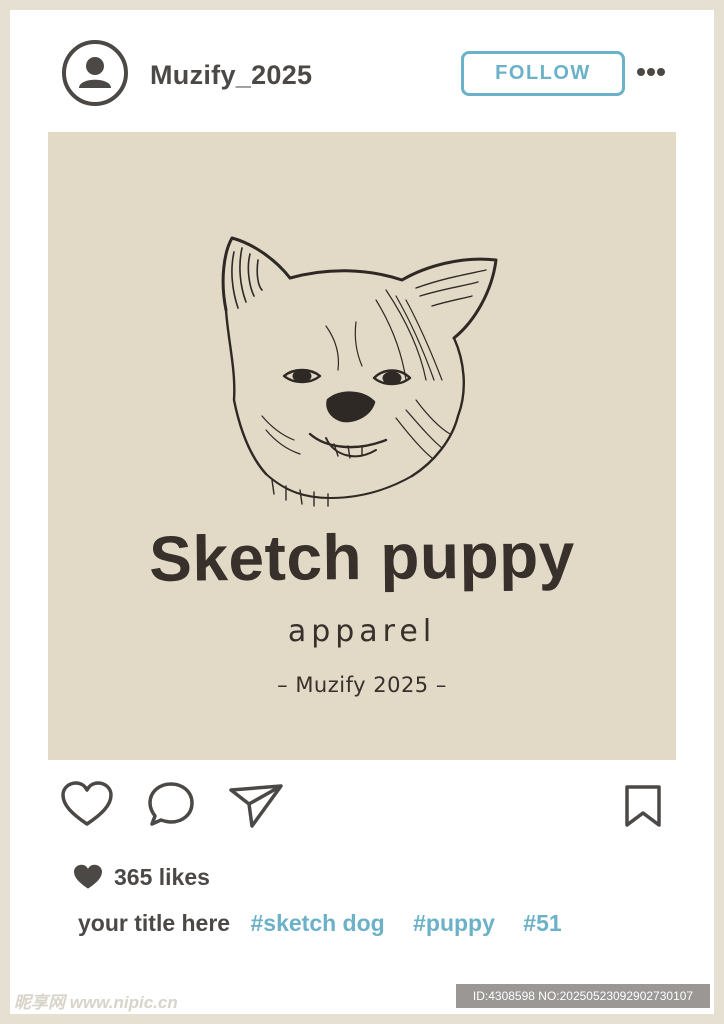 The width and height of the screenshot is (724, 1024). Describe the element at coordinates (154, 923) in the screenshot. I see `caption-title: your title here` at that location.